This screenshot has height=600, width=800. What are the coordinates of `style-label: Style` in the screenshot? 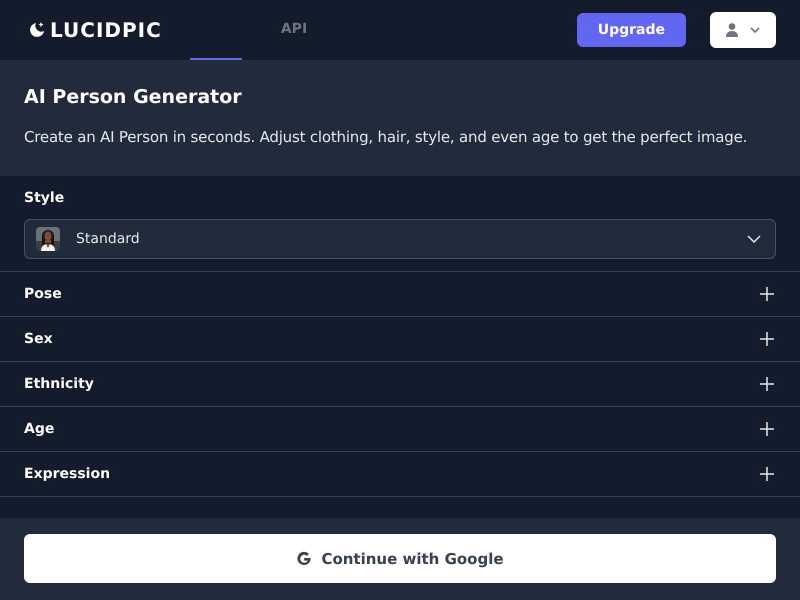 It's located at (45, 198).